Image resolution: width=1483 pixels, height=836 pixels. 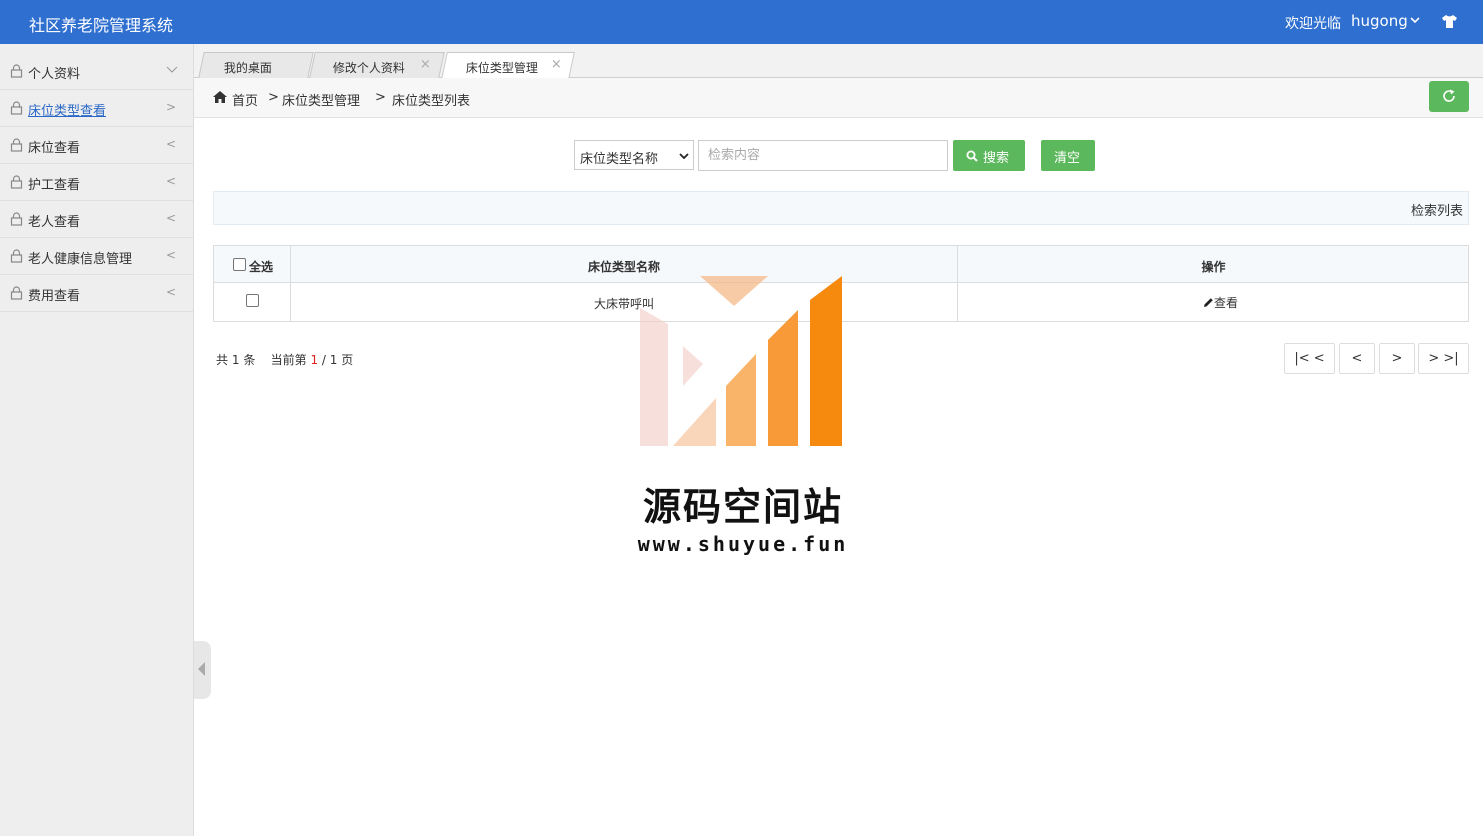 What do you see at coordinates (67, 111) in the screenshot?
I see `sidebar-item-label: 床位类型查看` at bounding box center [67, 111].